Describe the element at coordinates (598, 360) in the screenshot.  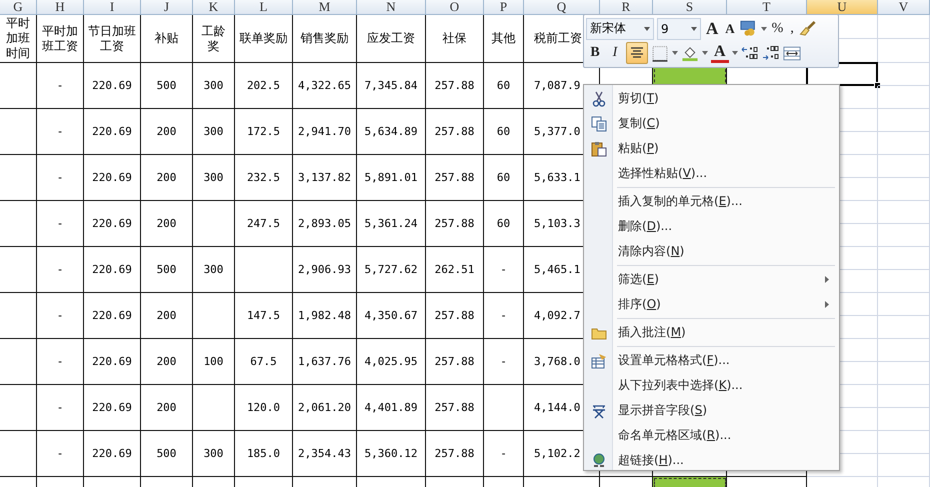
I see `format-cells-icon` at that location.